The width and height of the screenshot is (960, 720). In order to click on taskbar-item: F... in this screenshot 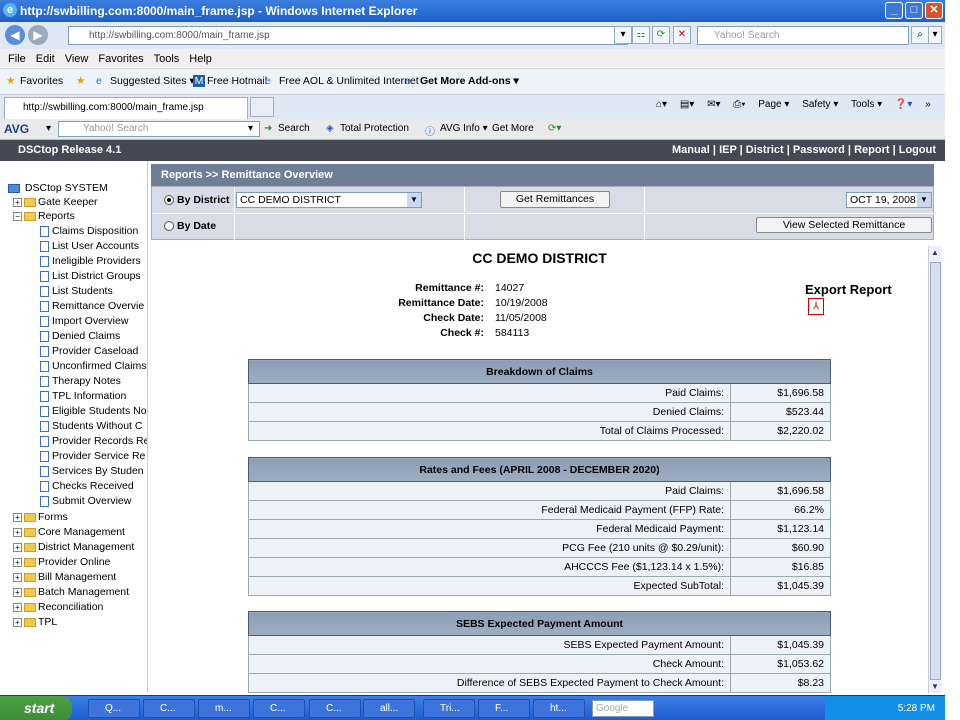, I will do `click(504, 708)`.